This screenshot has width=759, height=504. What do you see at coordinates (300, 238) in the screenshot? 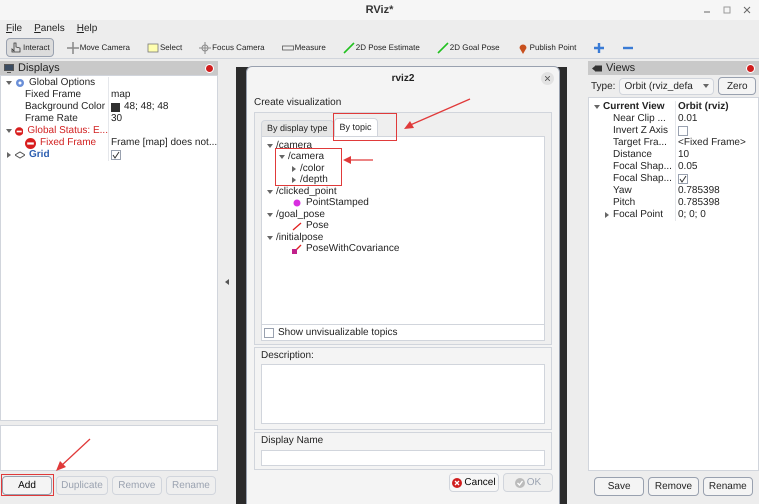
I see `topic-item: /initialpose` at bounding box center [300, 238].